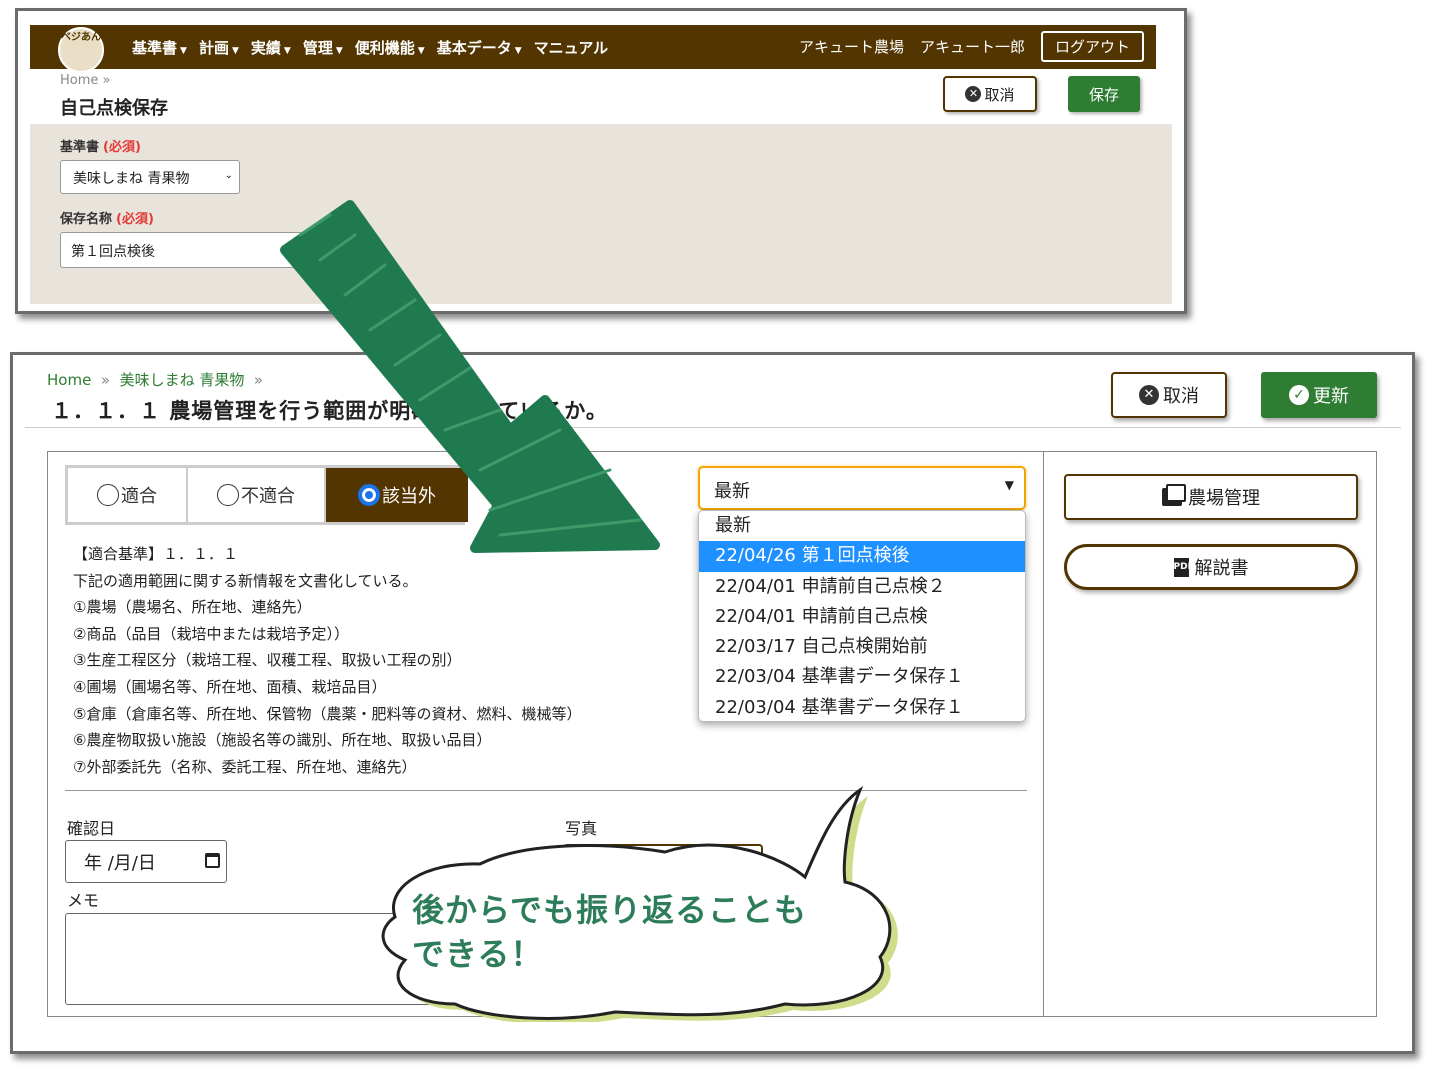  I want to click on callout-text: 後からでも振り返ることも できる！, so click(609, 932).